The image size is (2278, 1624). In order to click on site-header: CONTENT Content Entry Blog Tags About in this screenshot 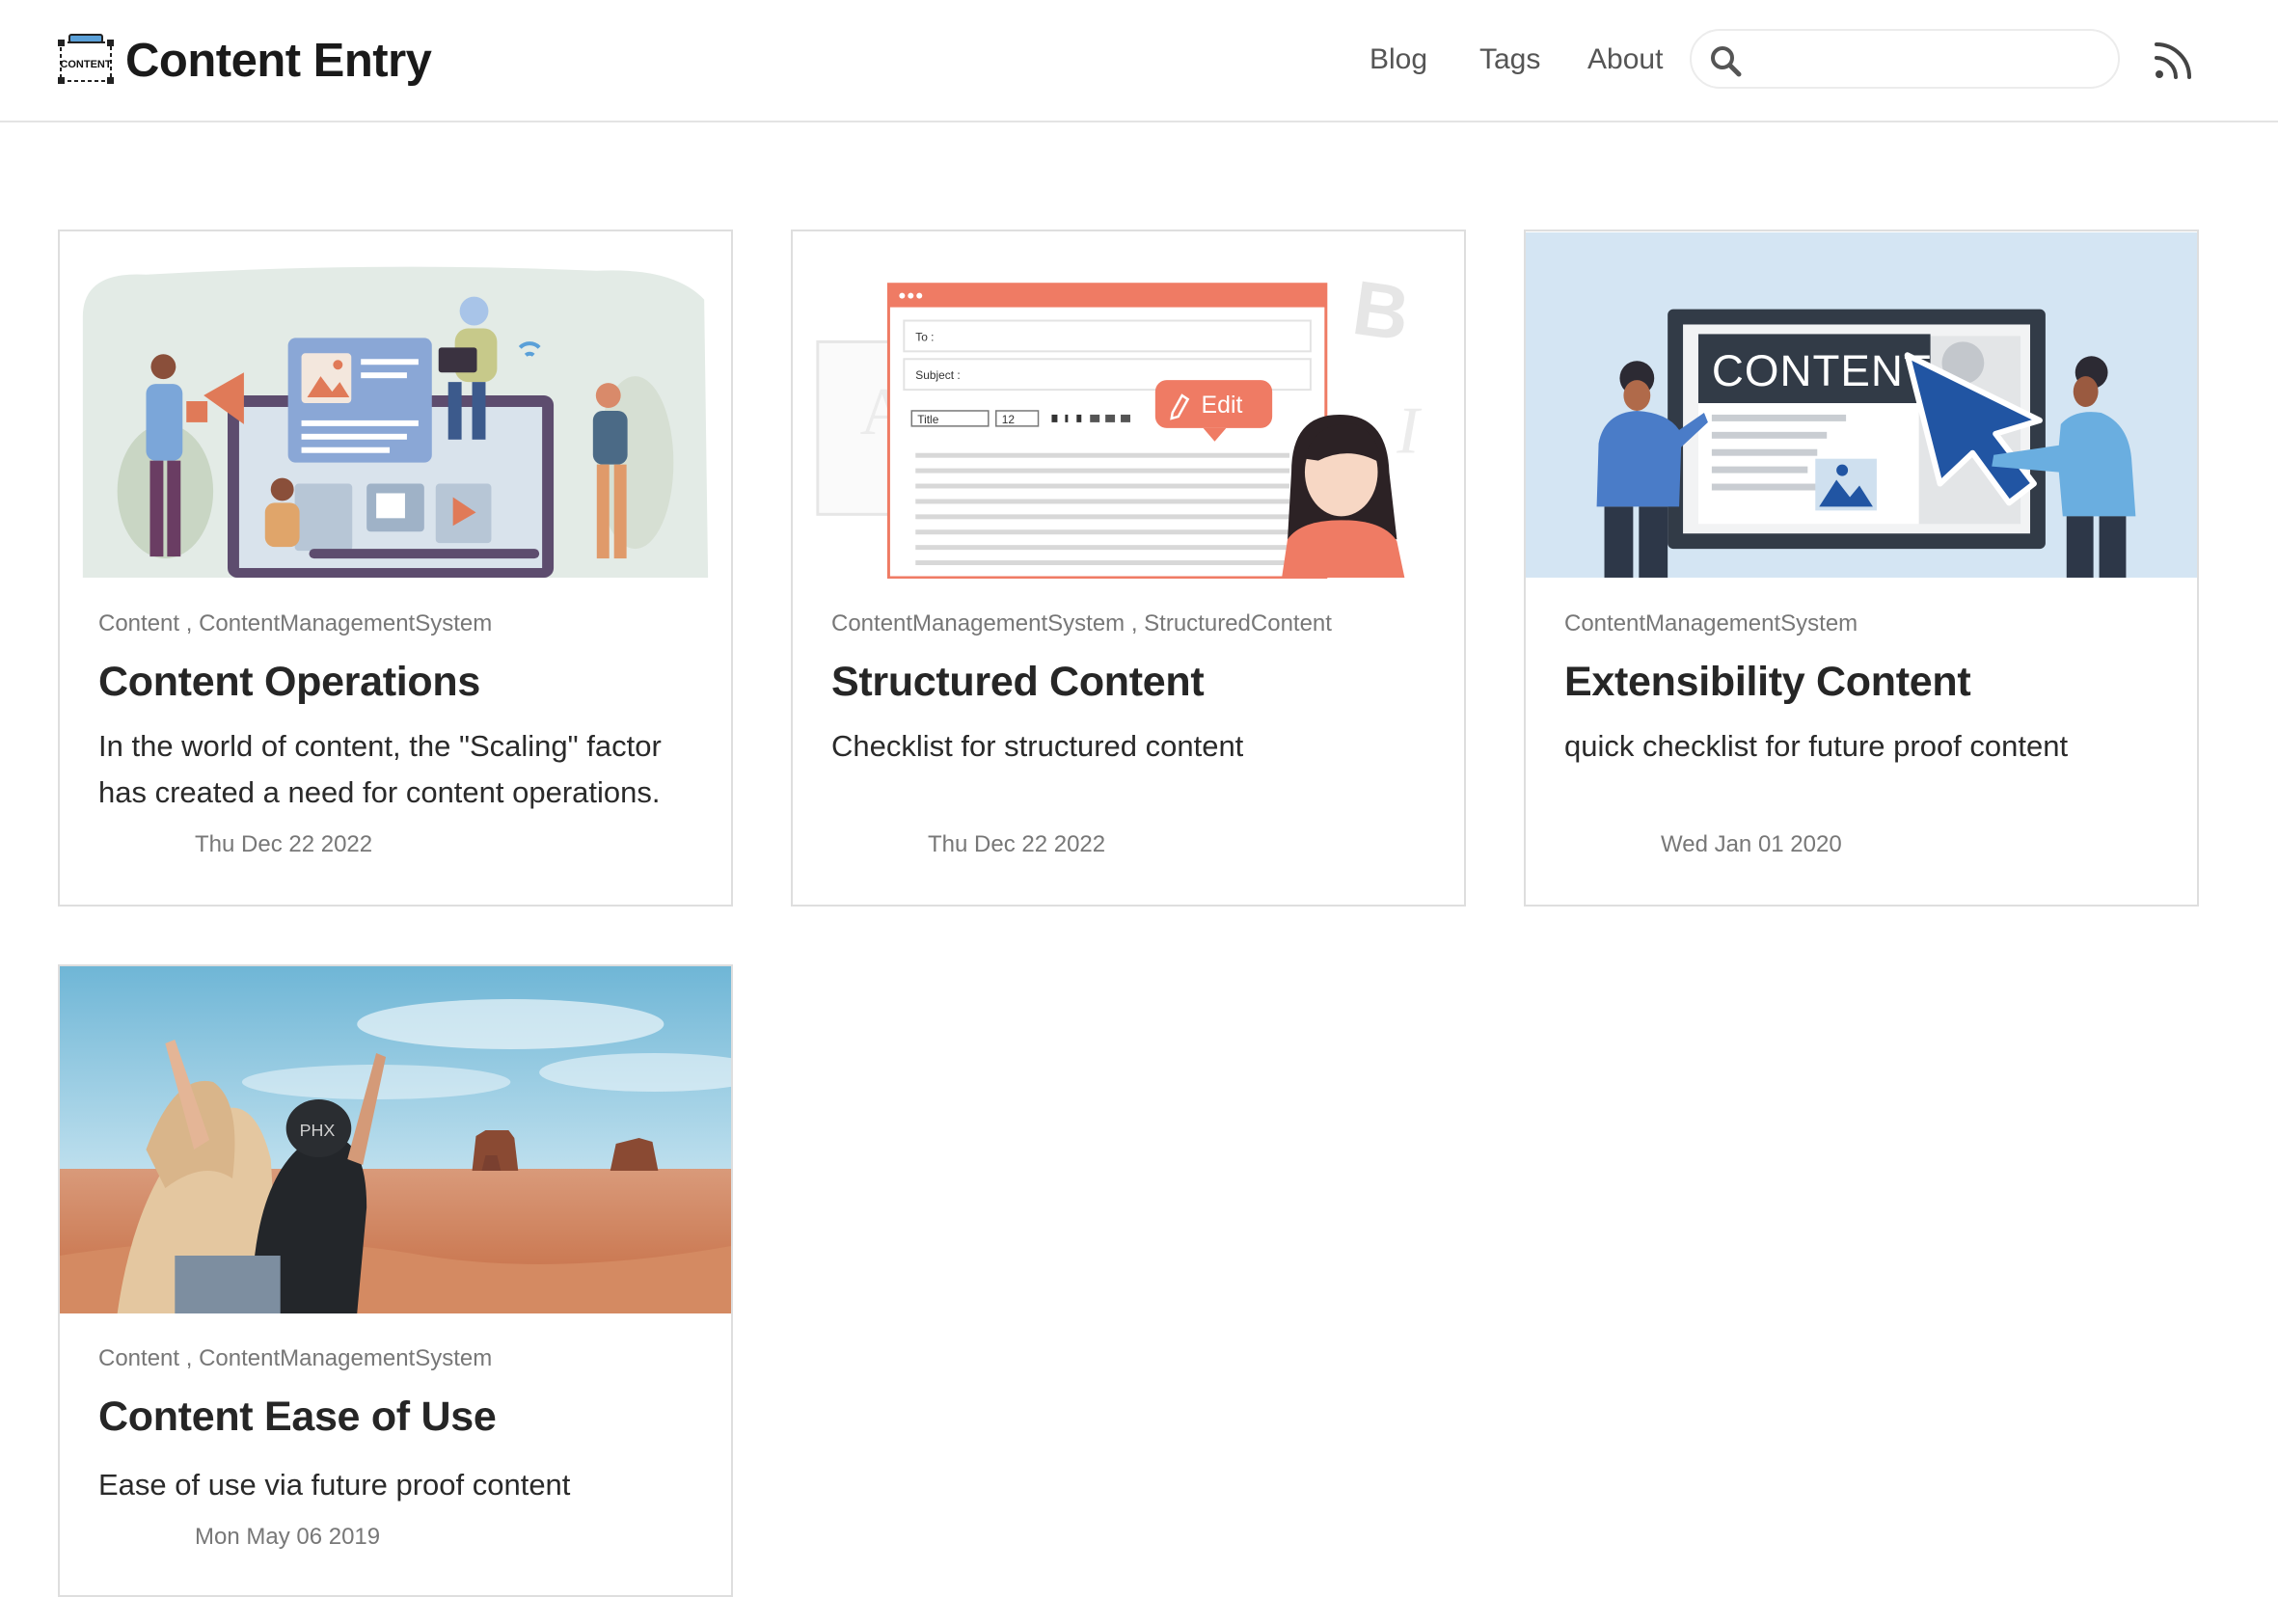, I will do `click(1139, 61)`.